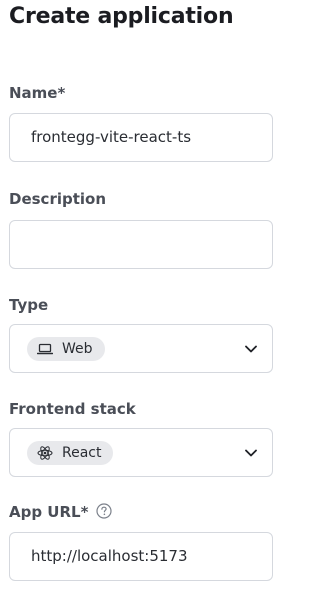 This screenshot has width=320, height=600. I want to click on frontend-stack-select: React, so click(141, 452).